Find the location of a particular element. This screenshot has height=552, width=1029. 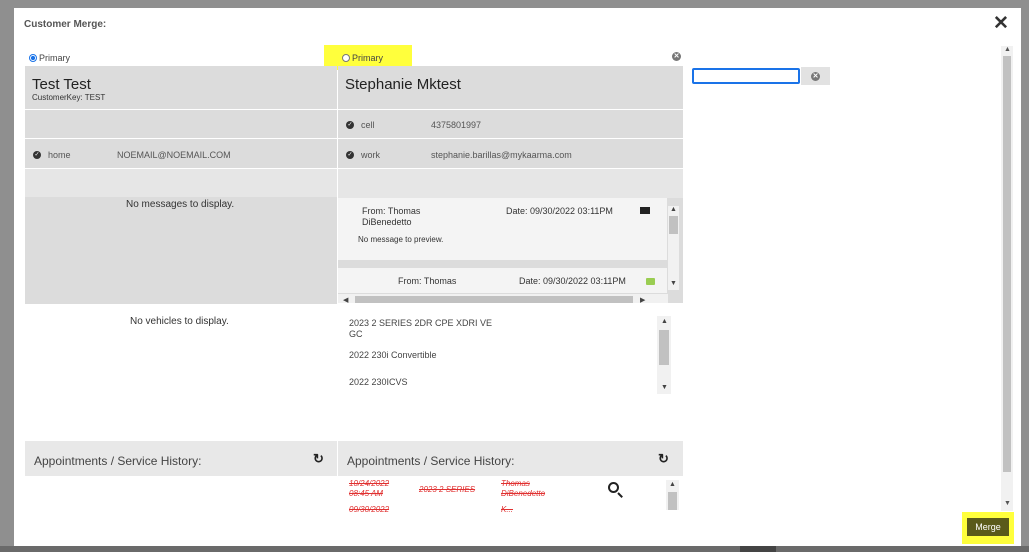

message-from: From: Thomas is located at coordinates (427, 281).